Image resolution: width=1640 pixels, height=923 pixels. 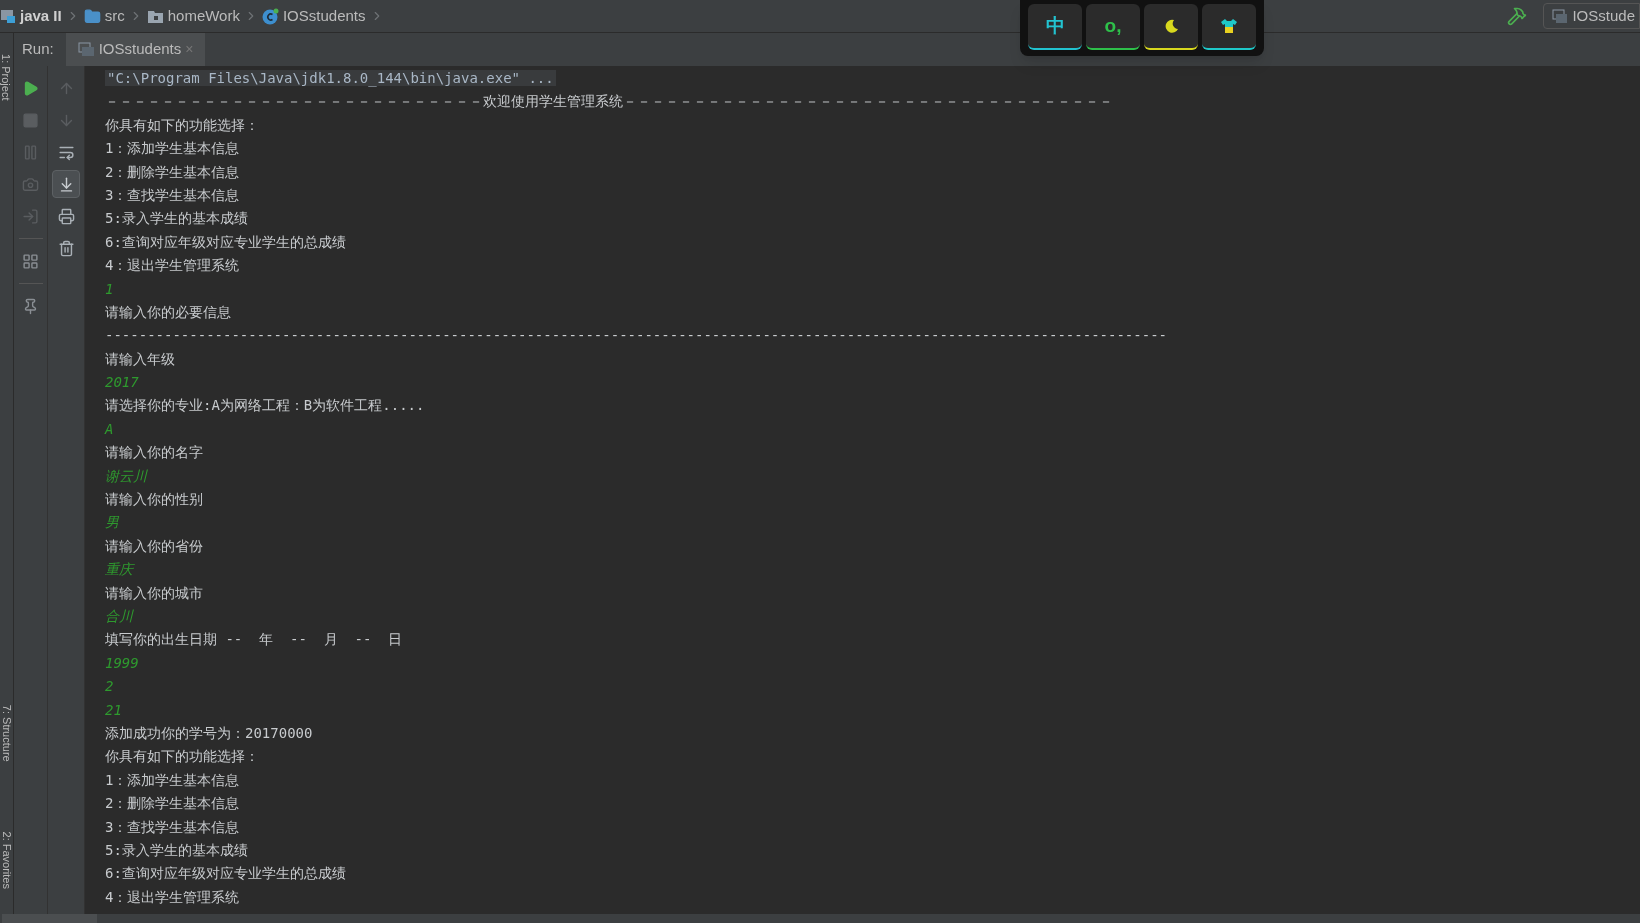 What do you see at coordinates (270, 16) in the screenshot?
I see `class-icon` at bounding box center [270, 16].